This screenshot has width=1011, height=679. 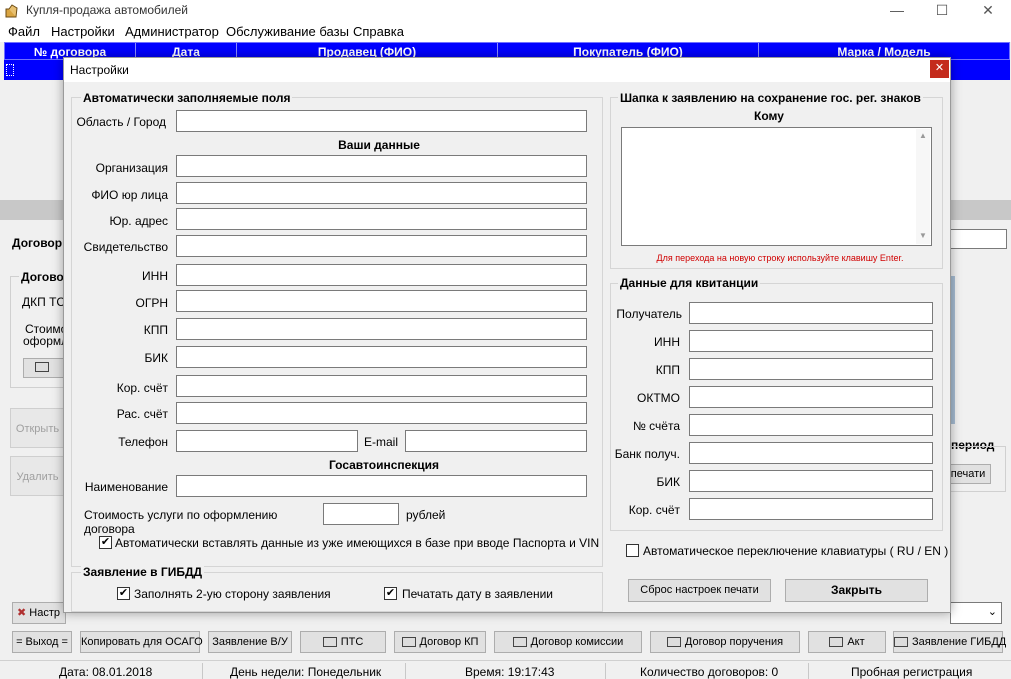 What do you see at coordinates (381, 386) in the screenshot?
I see `corr-account-input` at bounding box center [381, 386].